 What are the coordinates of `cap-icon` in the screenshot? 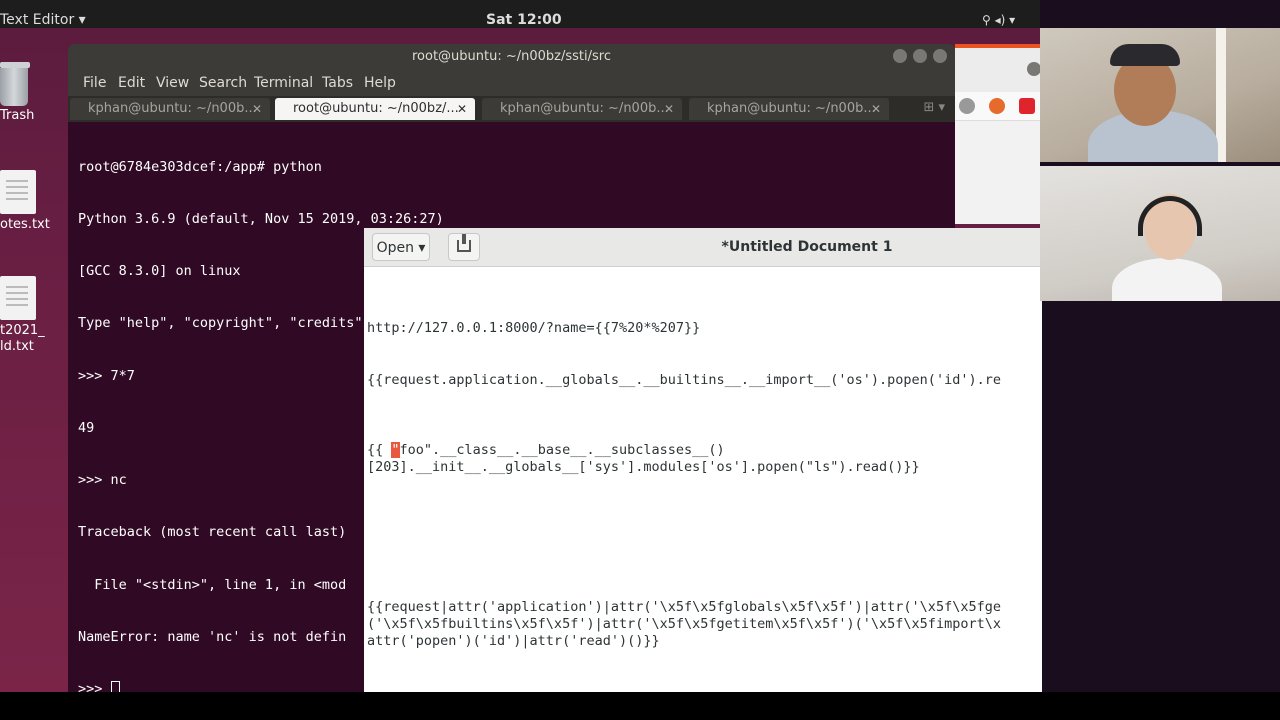 It's located at (1145, 55).